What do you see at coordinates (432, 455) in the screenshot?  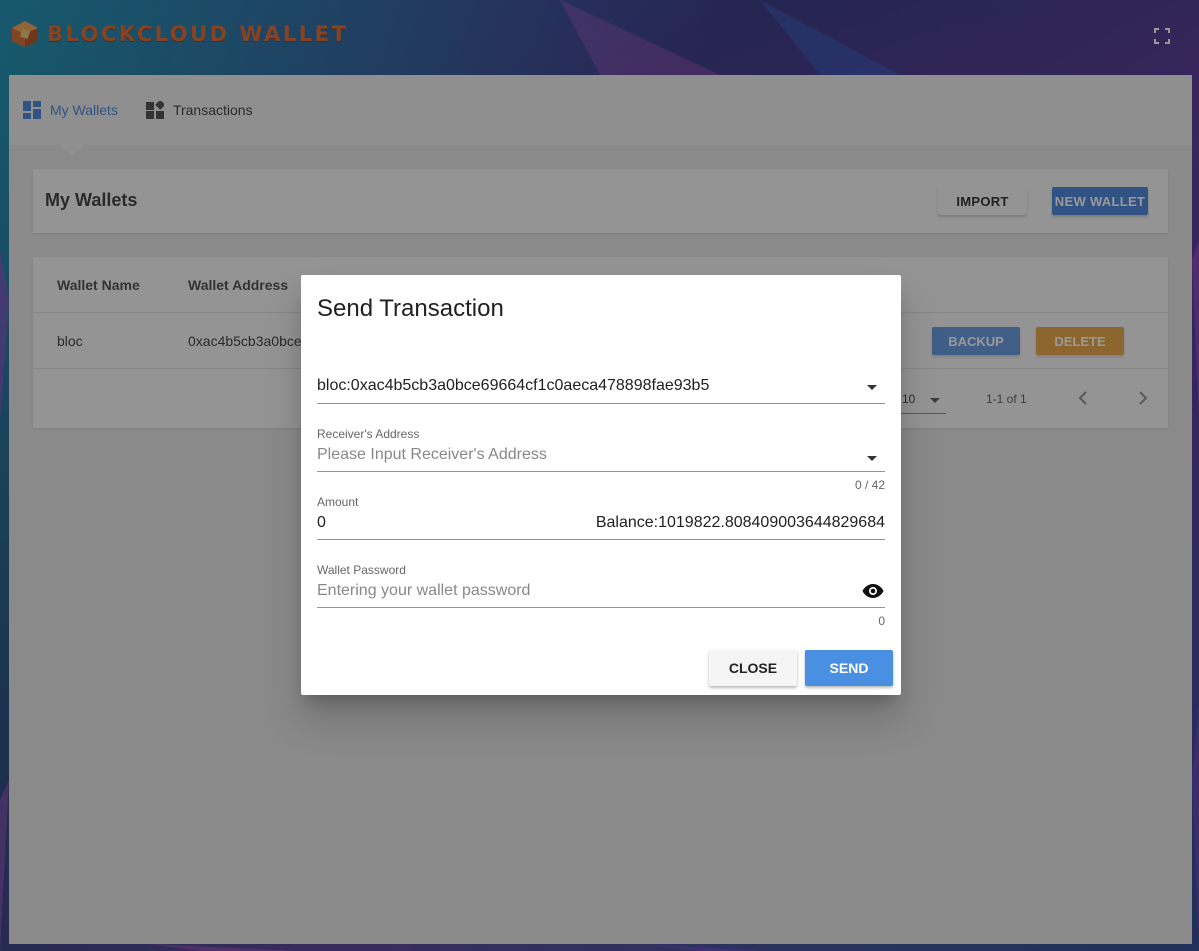 I see `receiver-address-input: Please Input Receiver's Address` at bounding box center [432, 455].